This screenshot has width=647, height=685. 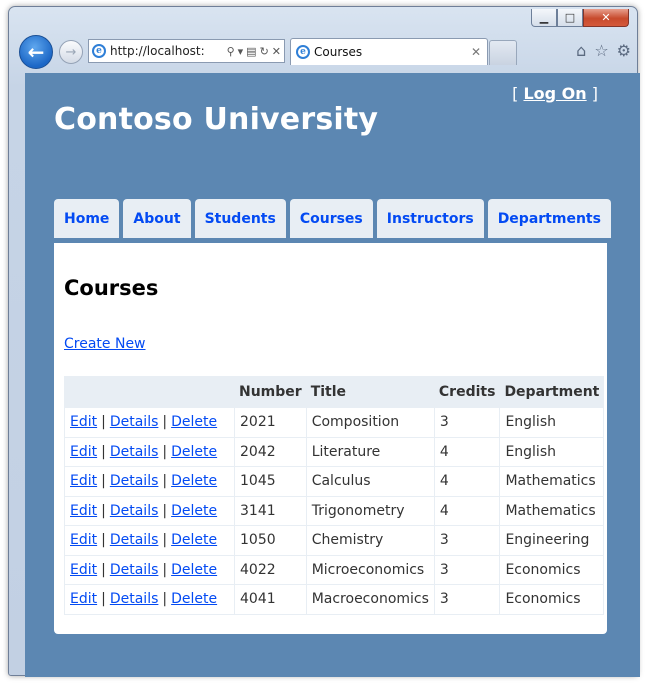 What do you see at coordinates (240, 218) in the screenshot?
I see `menu-item-students: Students` at bounding box center [240, 218].